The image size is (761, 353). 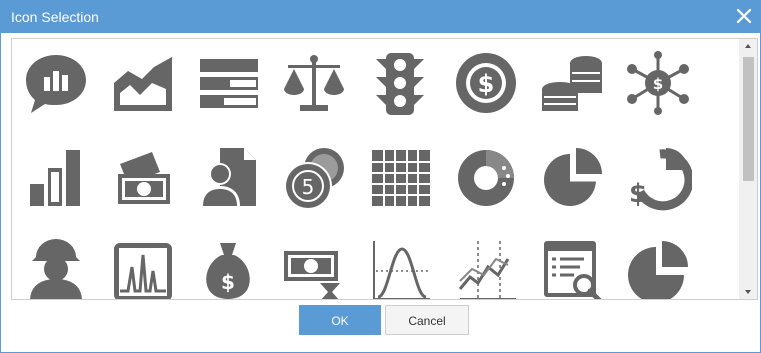 What do you see at coordinates (572, 268) in the screenshot?
I see `report-search-icon` at bounding box center [572, 268].